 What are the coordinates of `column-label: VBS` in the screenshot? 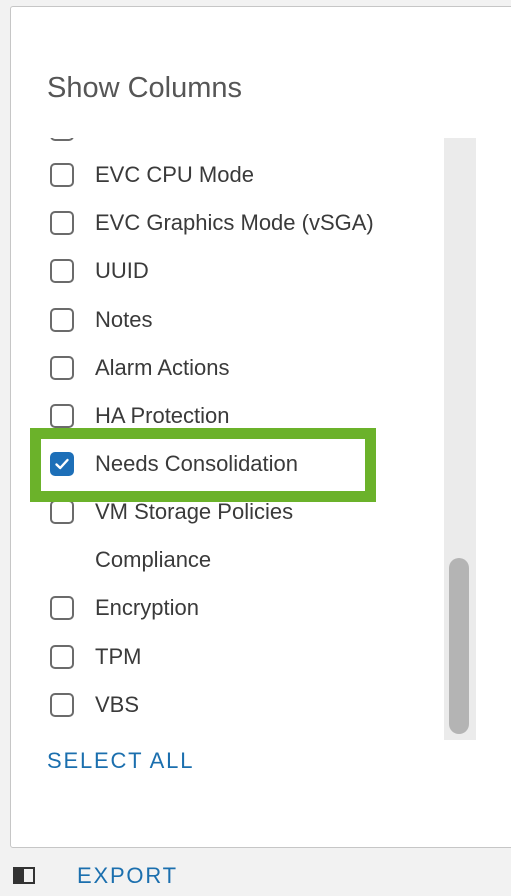 It's located at (117, 704).